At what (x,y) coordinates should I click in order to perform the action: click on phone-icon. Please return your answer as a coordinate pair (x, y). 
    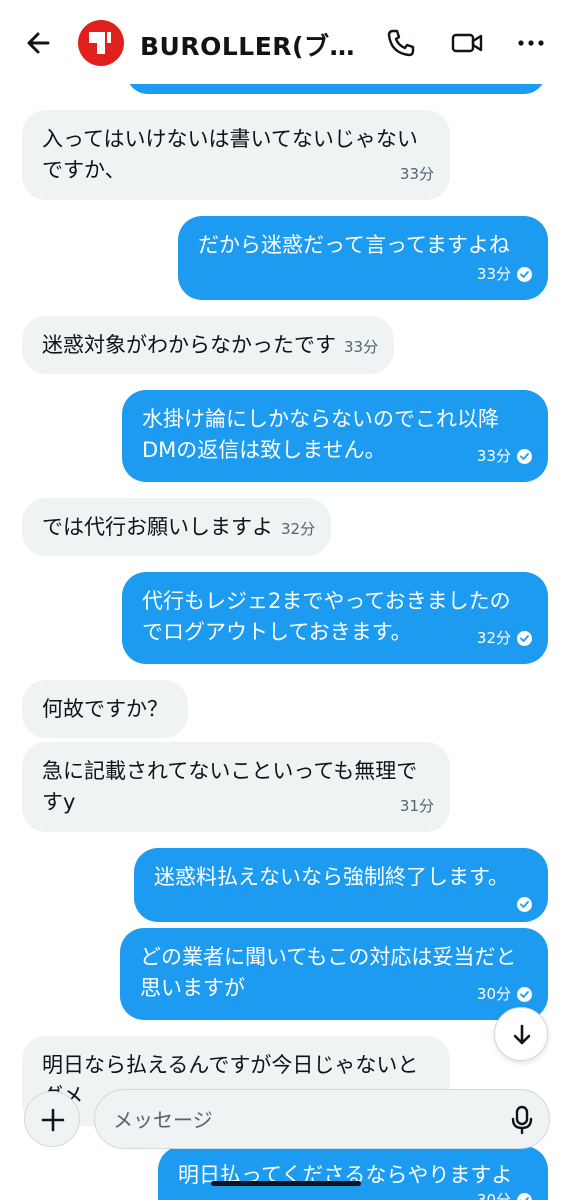
    Looking at the image, I should click on (401, 43).